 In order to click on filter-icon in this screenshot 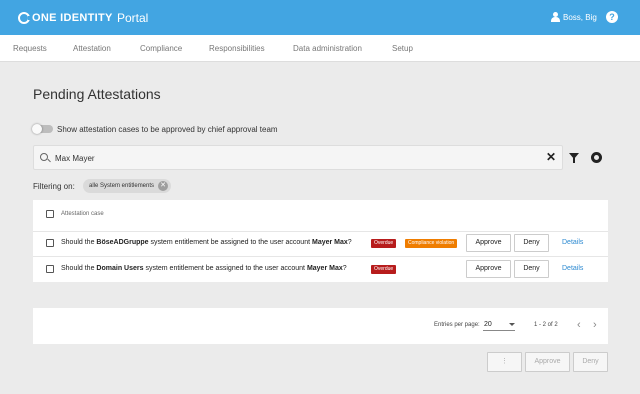, I will do `click(574, 158)`.